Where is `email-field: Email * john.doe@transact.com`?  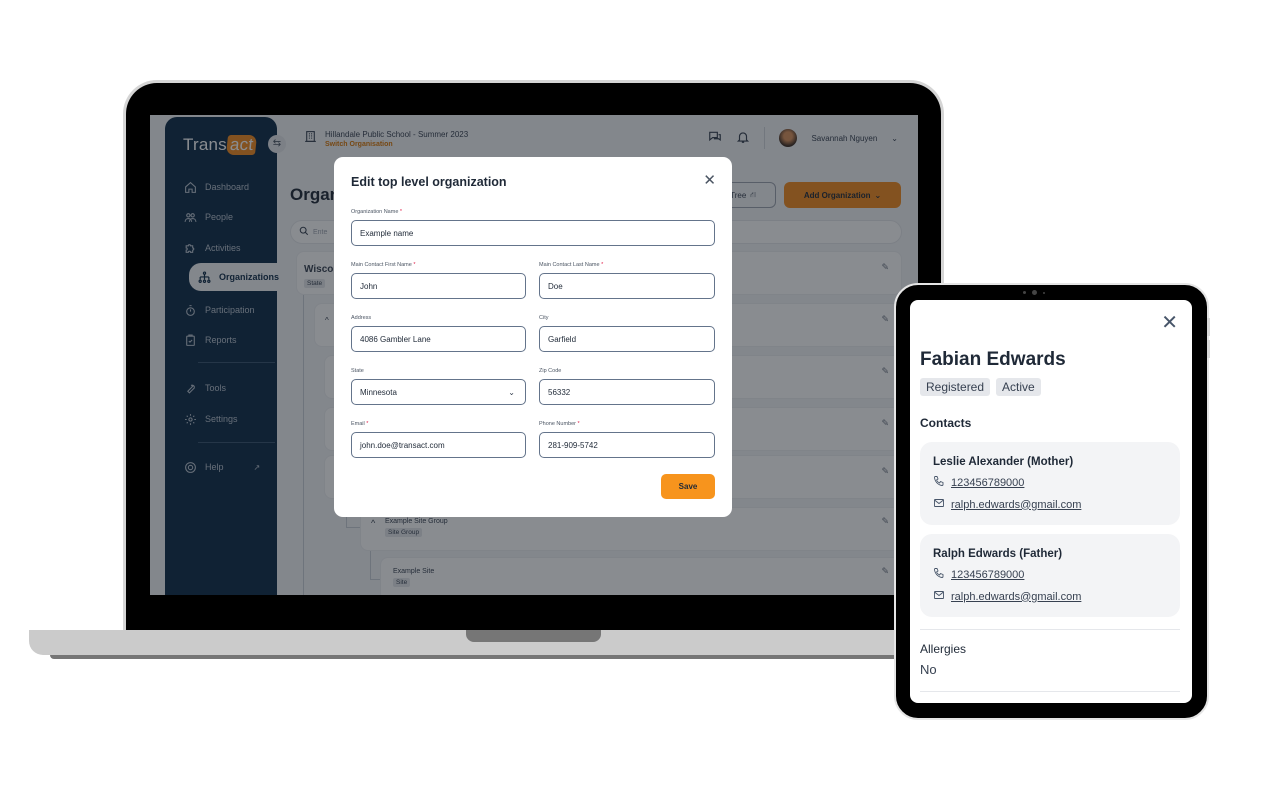 email-field: Email * john.doe@transact.com is located at coordinates (438, 439).